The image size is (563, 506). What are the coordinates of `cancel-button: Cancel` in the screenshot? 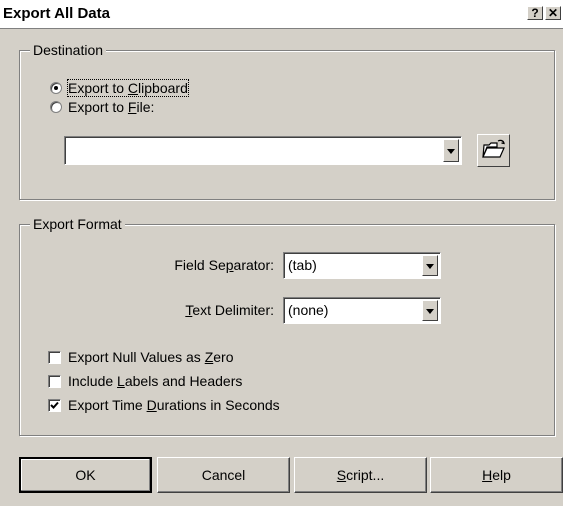 It's located at (223, 475).